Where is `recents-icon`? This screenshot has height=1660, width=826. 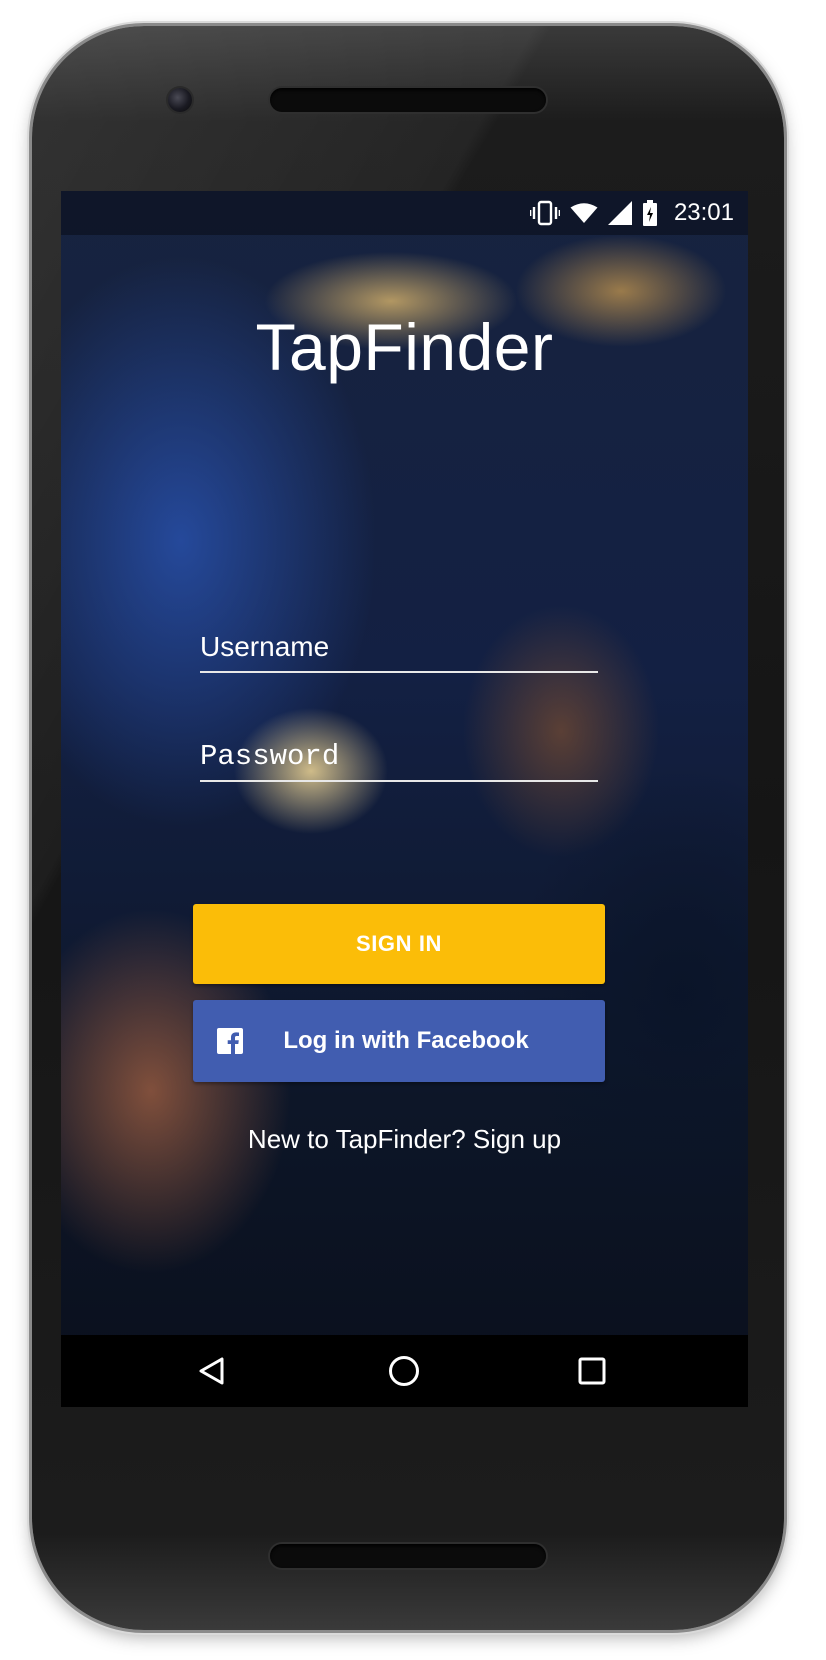
recents-icon is located at coordinates (592, 1371).